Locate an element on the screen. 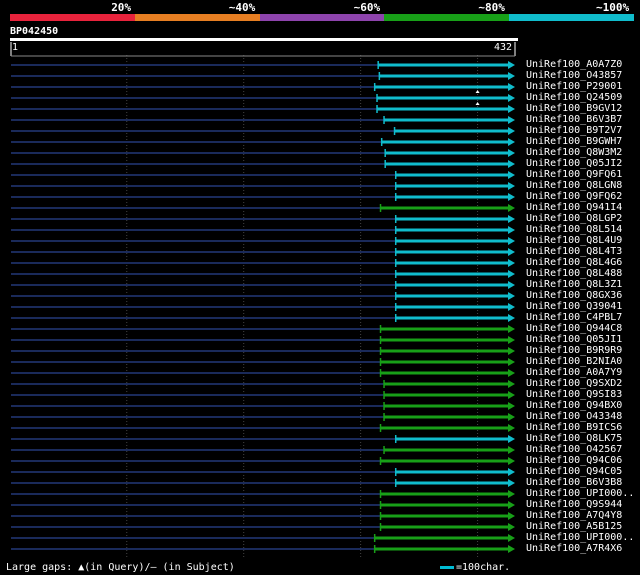 Image resolution: width=640 pixels, height=575 pixels. hit-label: UniRef100_O43348 is located at coordinates (574, 417).